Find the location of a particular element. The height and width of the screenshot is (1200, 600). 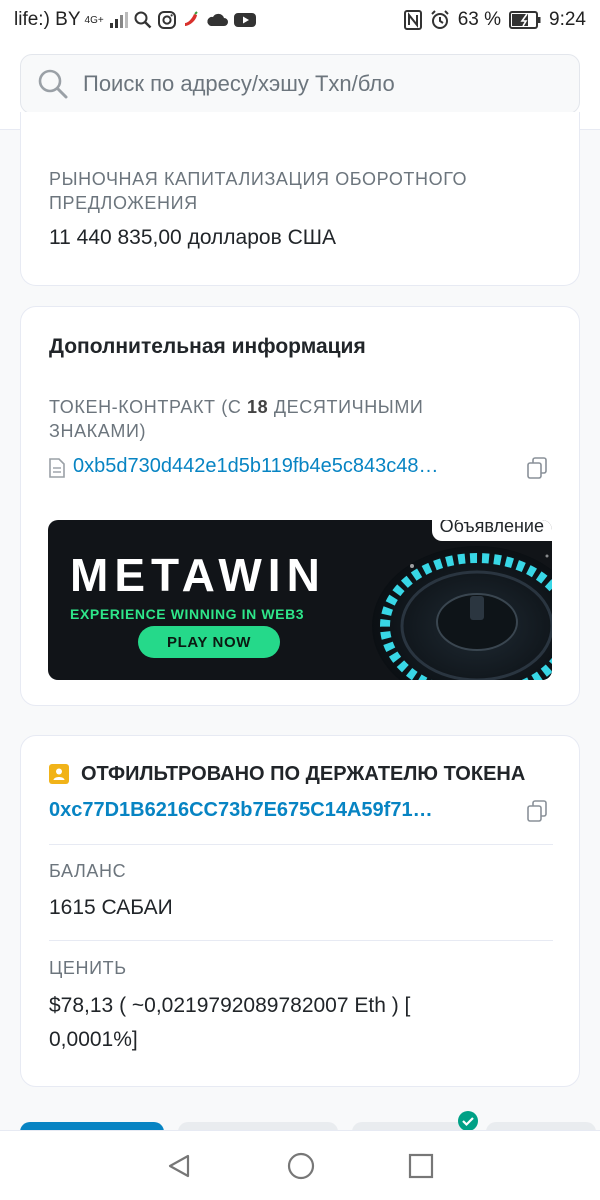

check-badge-icon is located at coordinates (468, 1121).